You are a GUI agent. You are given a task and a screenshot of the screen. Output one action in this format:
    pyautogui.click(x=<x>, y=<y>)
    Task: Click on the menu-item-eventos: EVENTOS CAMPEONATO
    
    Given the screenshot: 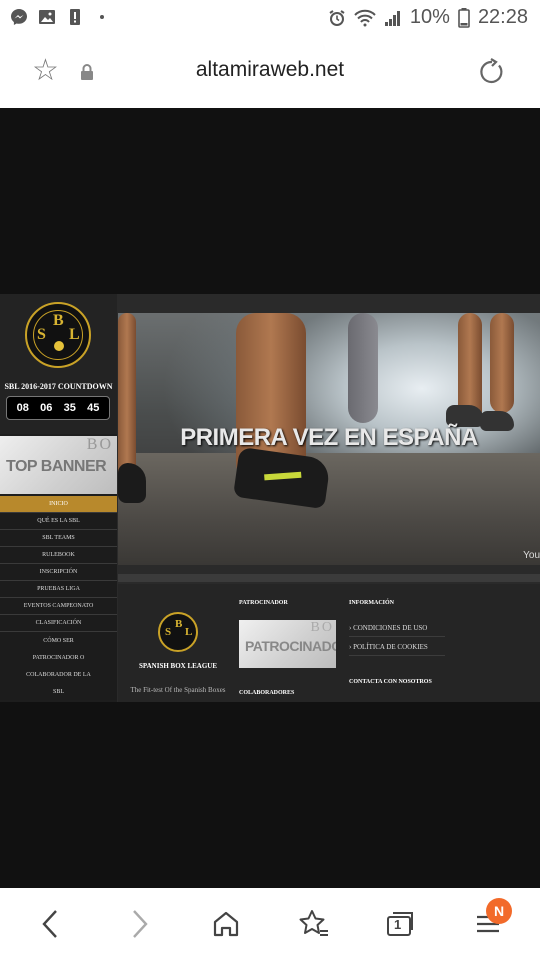 What is the action you would take?
    pyautogui.click(x=58, y=606)
    